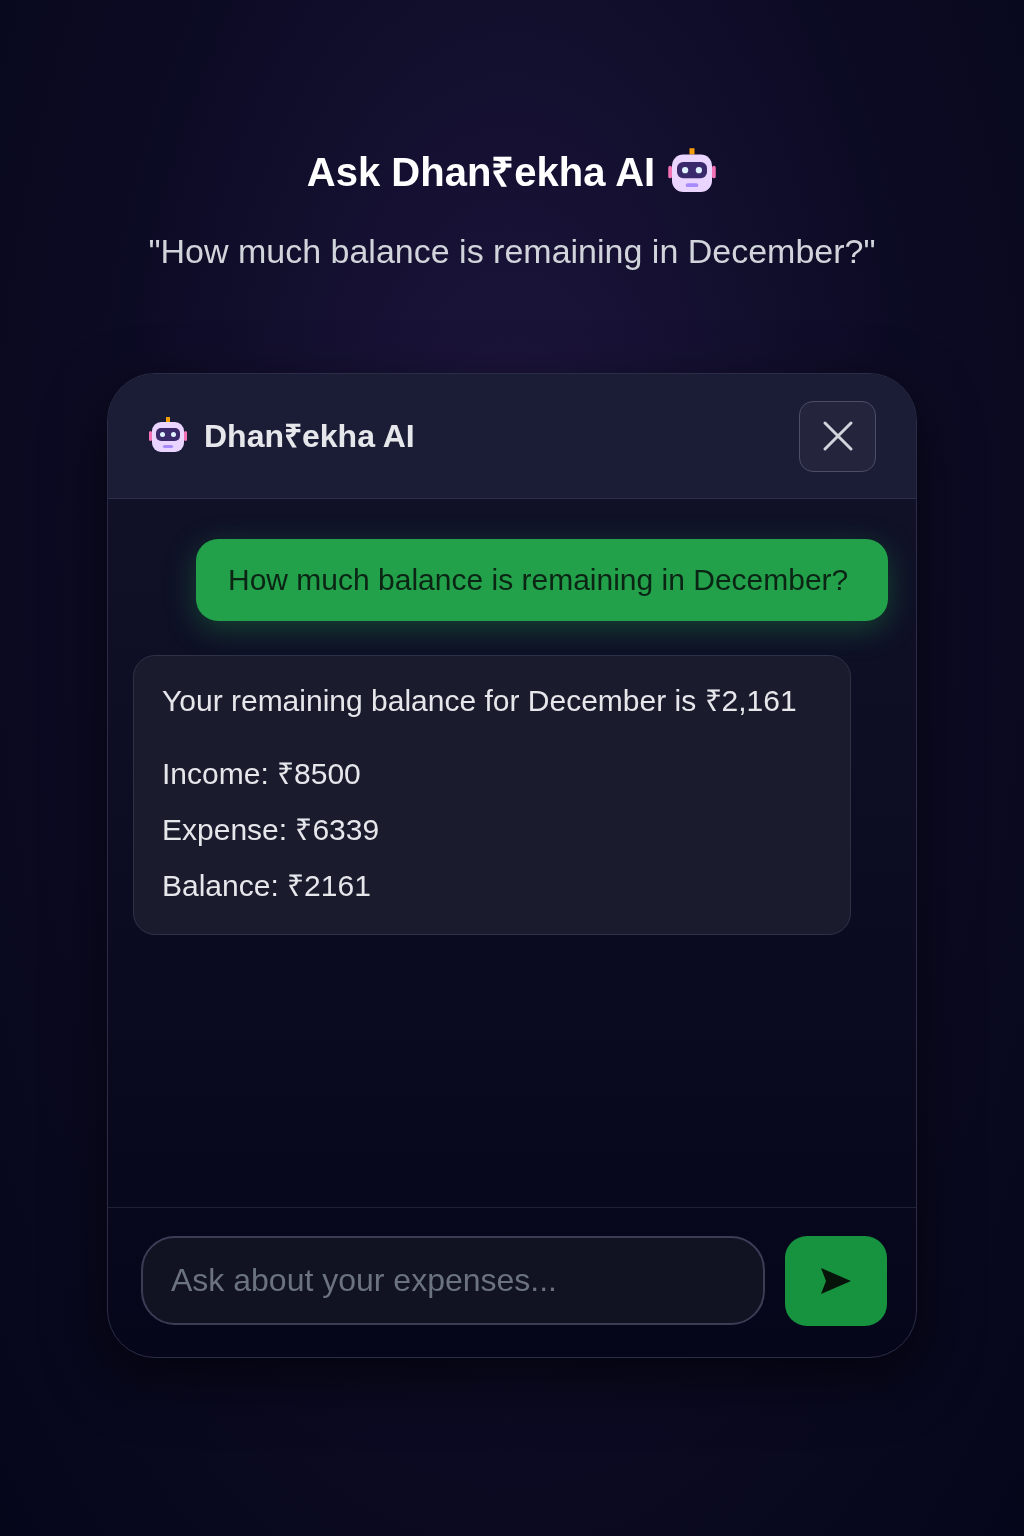 This screenshot has width=1024, height=1536. Describe the element at coordinates (512, 251) in the screenshot. I see `page-subtitle: "How much balance is remaining in December?"` at that location.